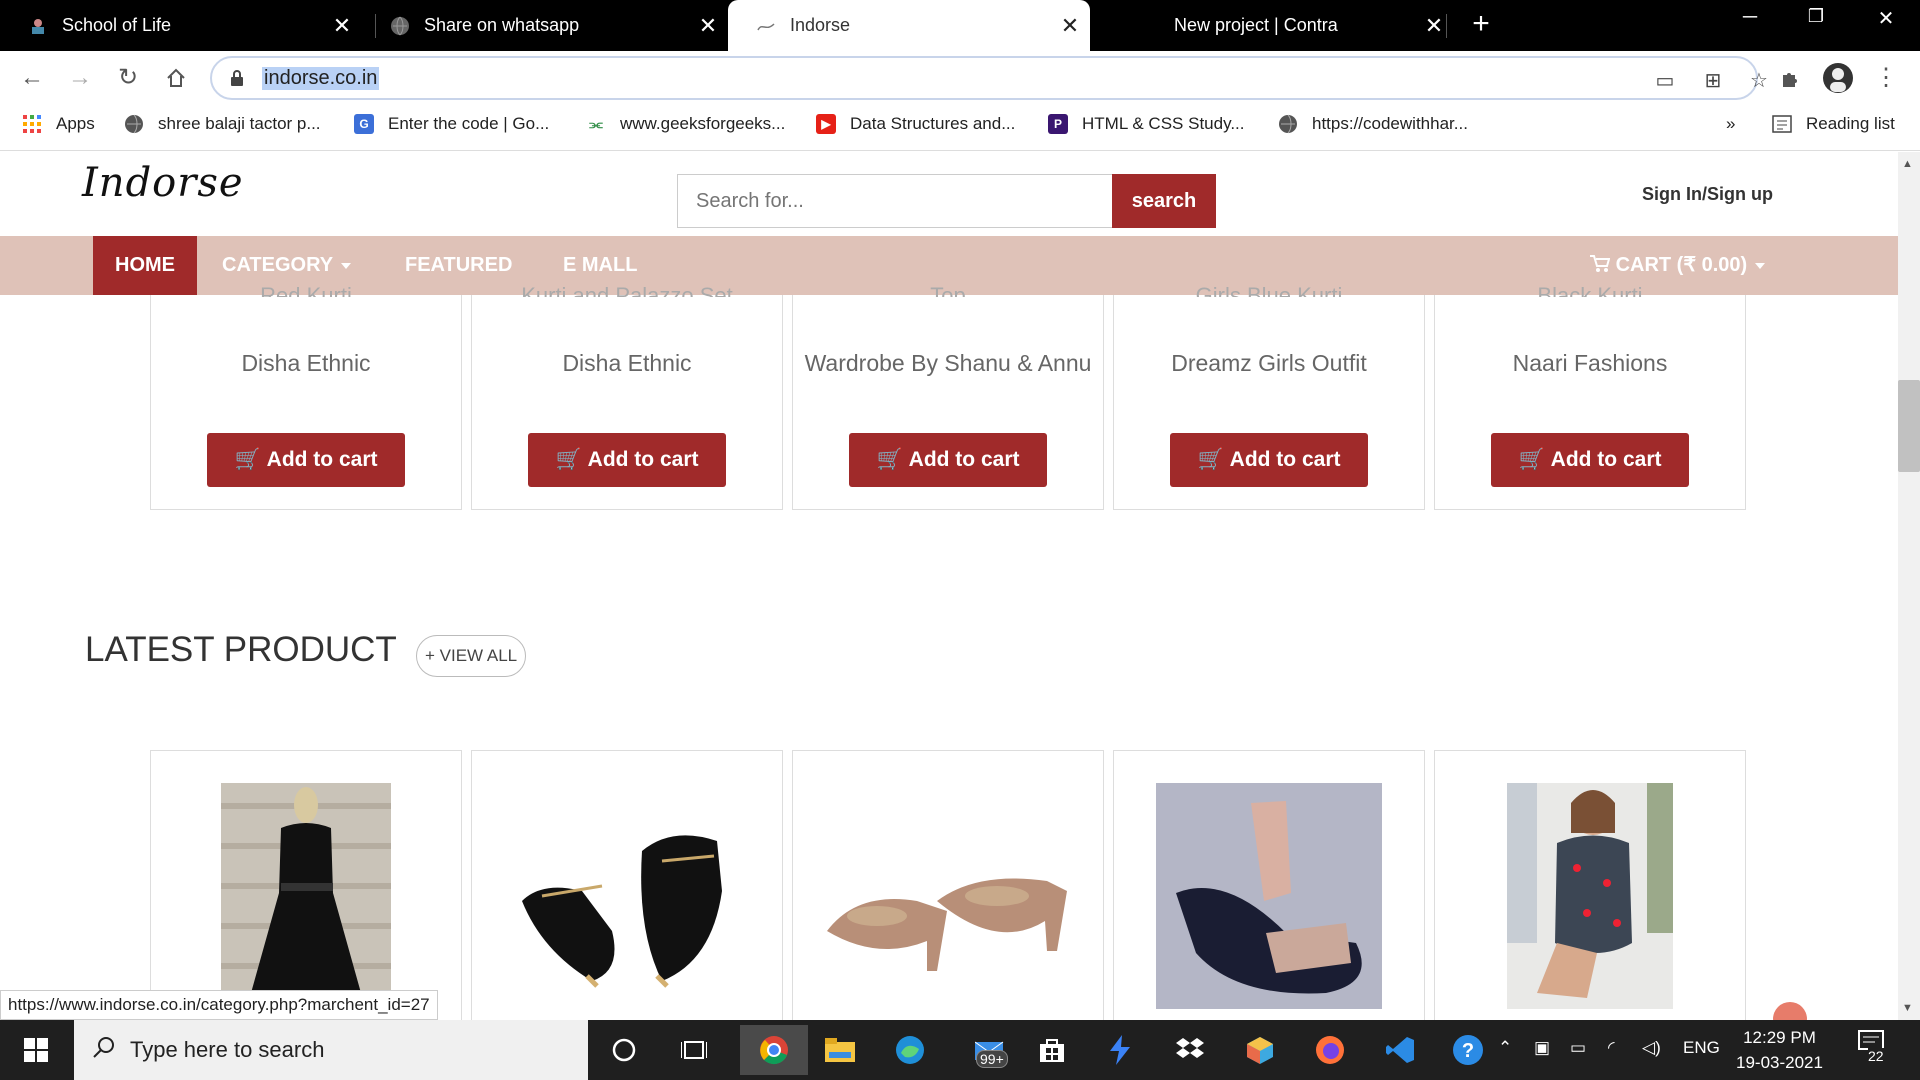 This screenshot has width=1920, height=1080. I want to click on youtube-icon: ▶, so click(826, 124).